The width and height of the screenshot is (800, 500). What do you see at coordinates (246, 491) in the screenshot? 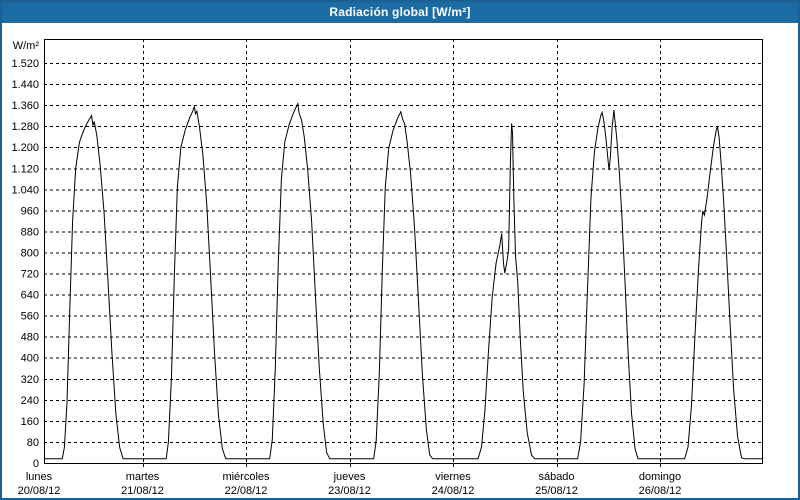
I see `day-date-label: 22/08/12` at bounding box center [246, 491].